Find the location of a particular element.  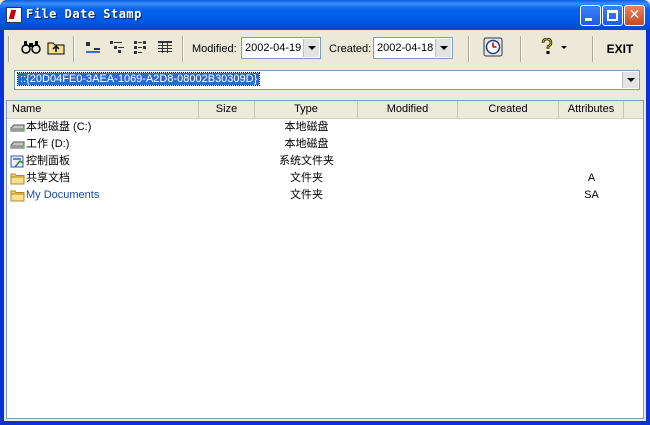

list-row: My Documents 文件夹 SA is located at coordinates (325, 195).